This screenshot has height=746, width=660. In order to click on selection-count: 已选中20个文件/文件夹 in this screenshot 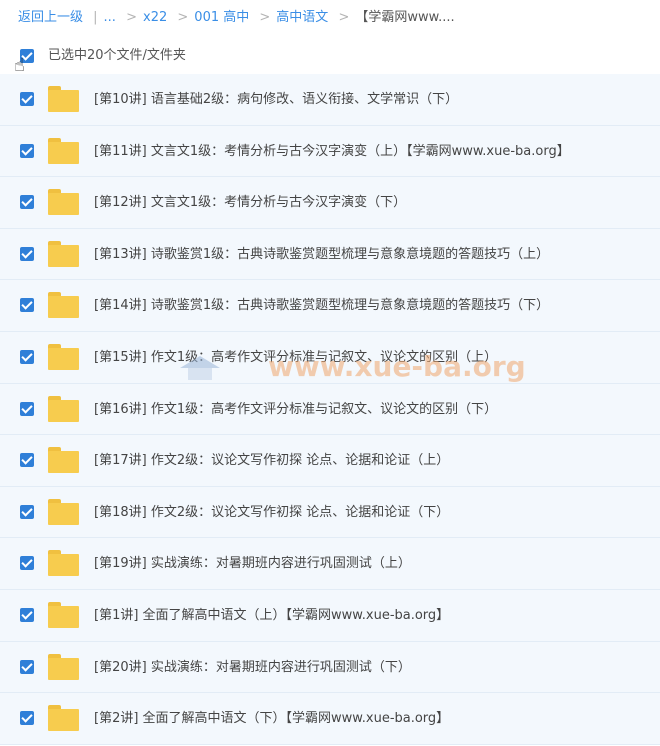, I will do `click(117, 55)`.